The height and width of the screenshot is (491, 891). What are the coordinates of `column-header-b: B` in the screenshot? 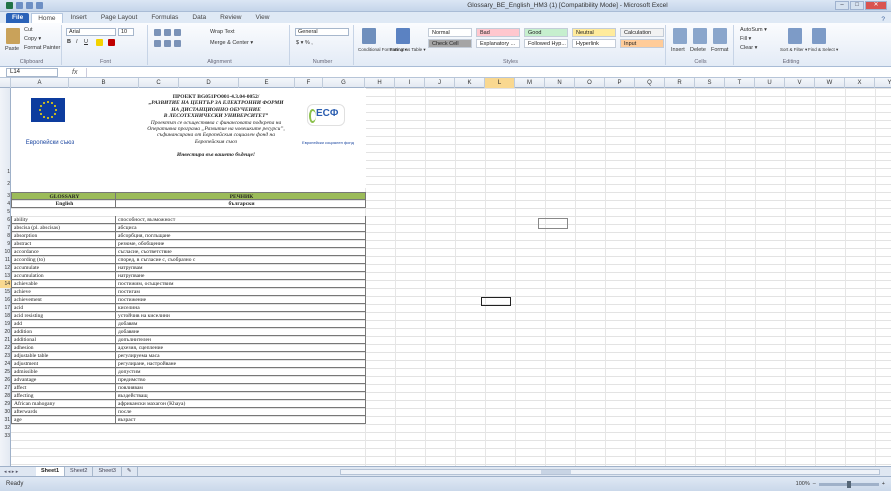 It's located at (104, 83).